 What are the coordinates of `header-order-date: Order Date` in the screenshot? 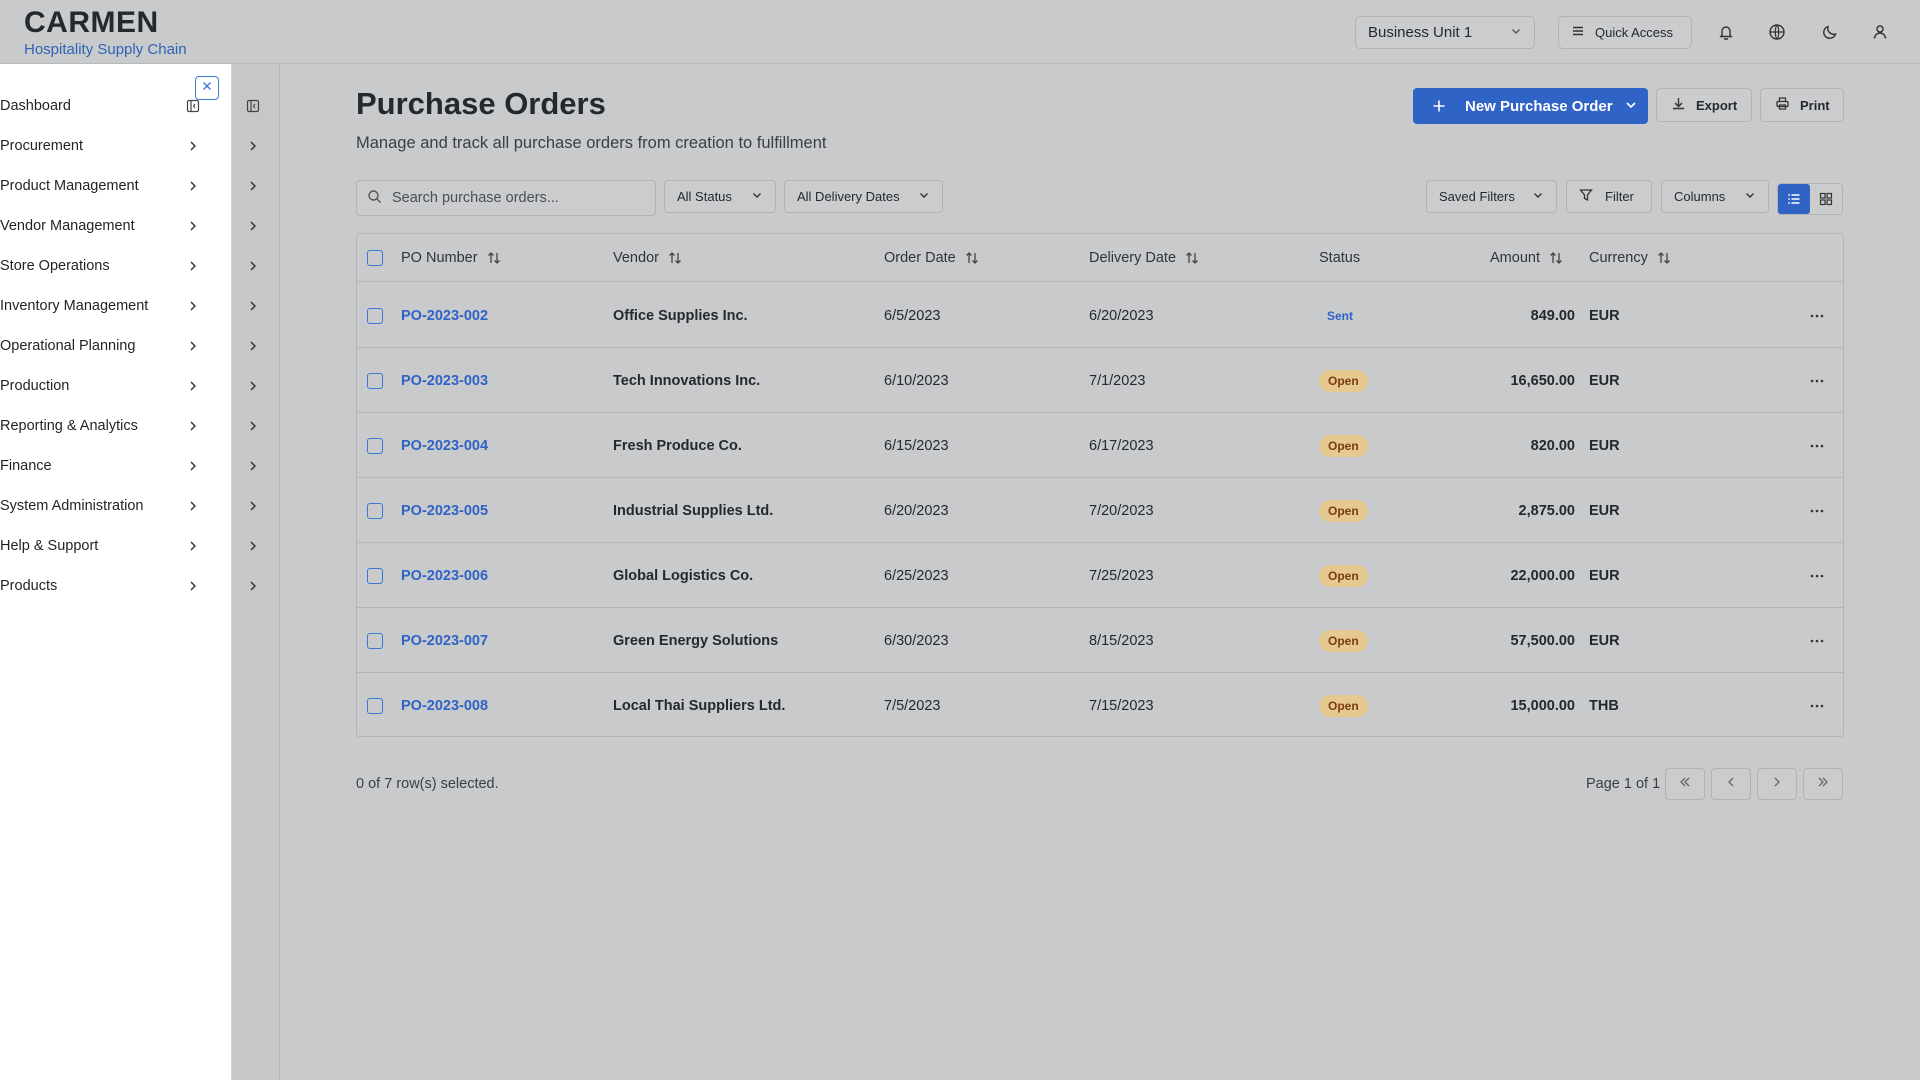 It's located at (932, 258).